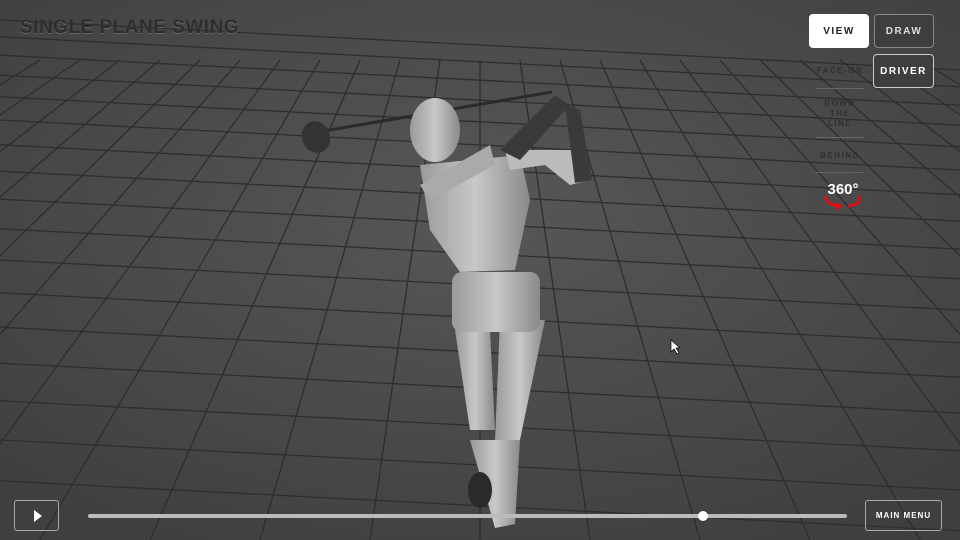  I want to click on club-driver-button: DRIVER, so click(903, 71).